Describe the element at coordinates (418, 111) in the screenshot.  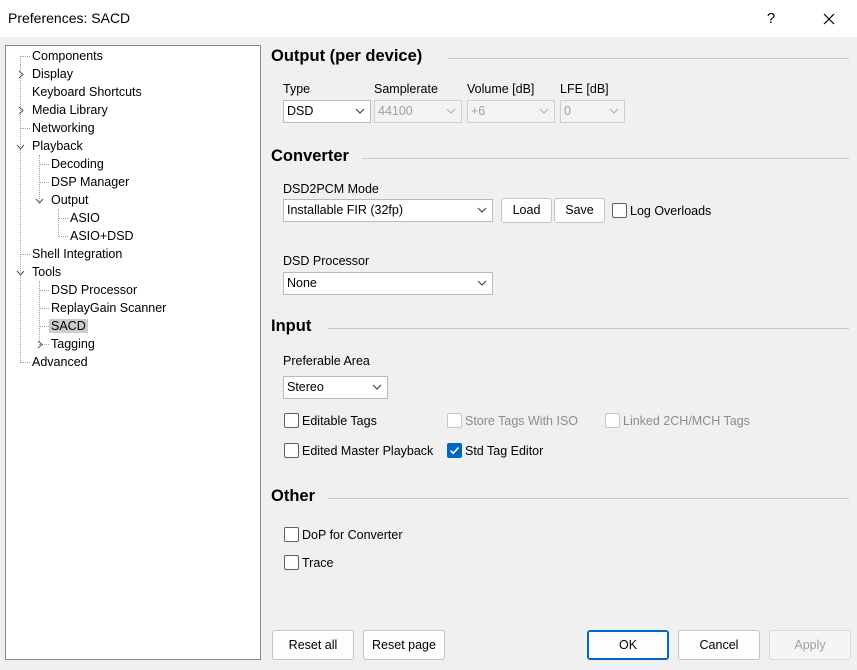
I see `samplerate-select: 44100` at that location.